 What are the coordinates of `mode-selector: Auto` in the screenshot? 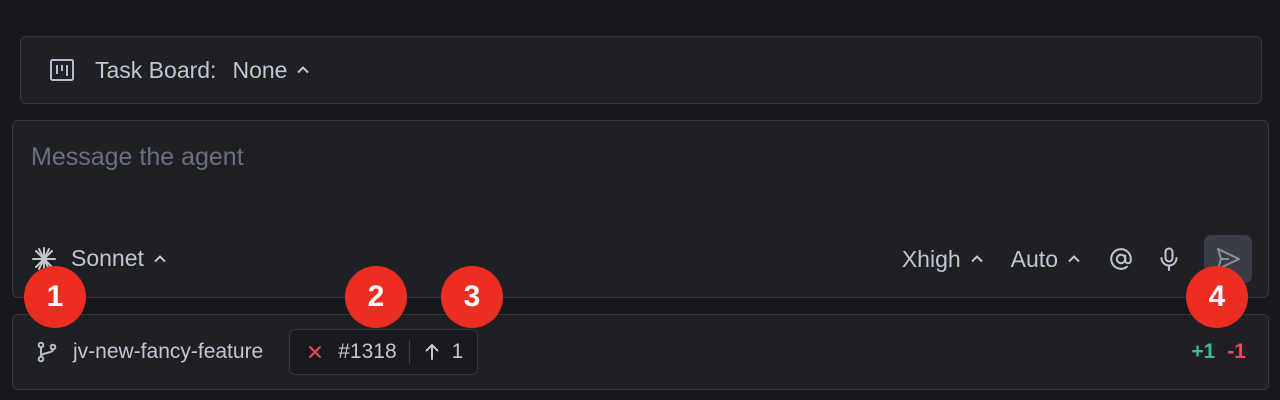 It's located at (1046, 259).